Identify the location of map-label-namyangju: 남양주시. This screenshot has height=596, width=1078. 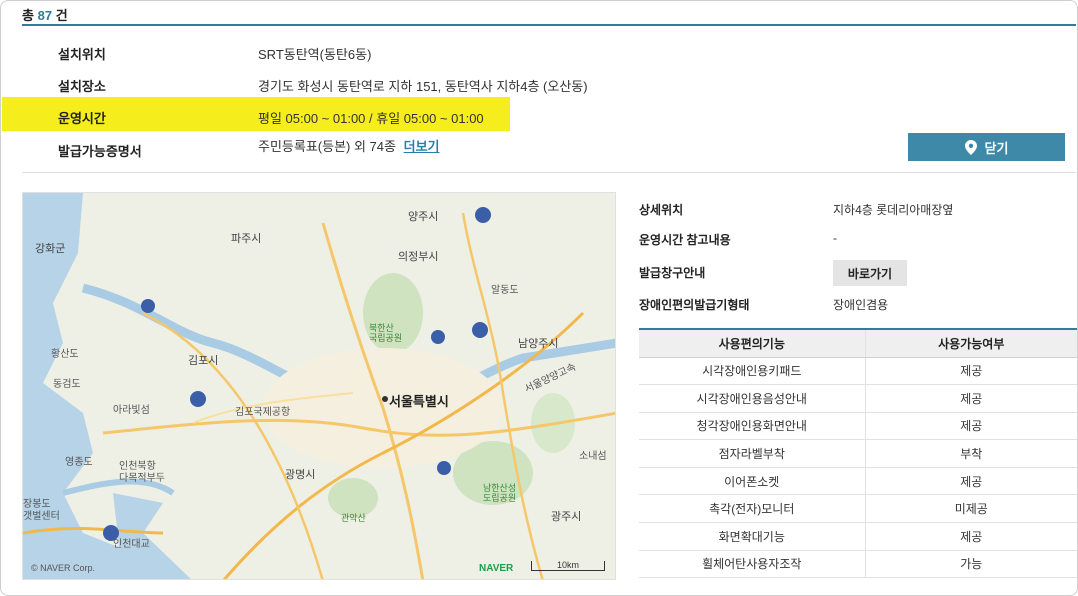
(538, 344).